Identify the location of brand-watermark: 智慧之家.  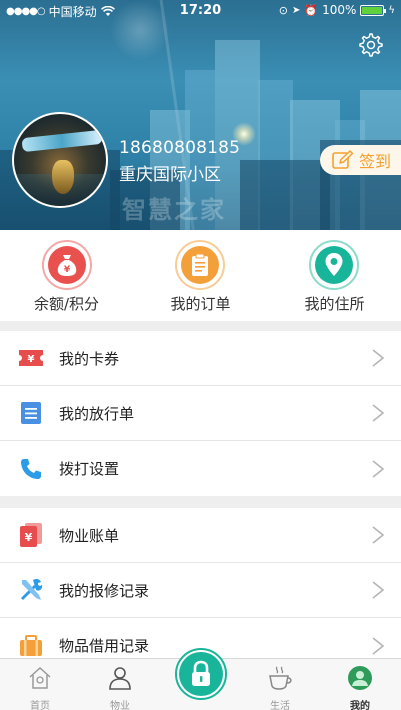
(174, 210).